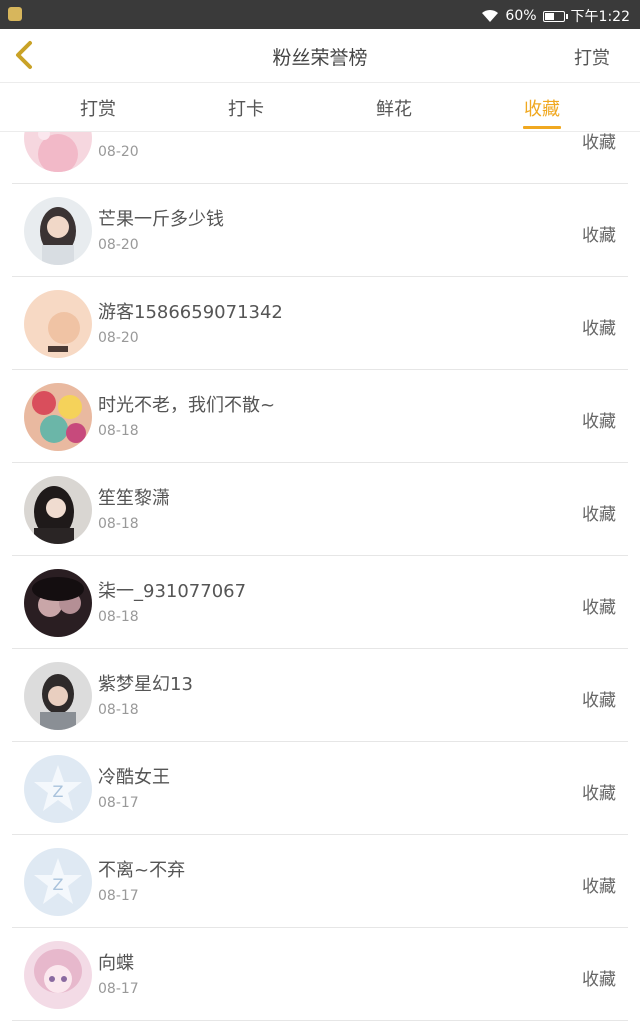  I want to click on tab-flowers: 鲜花, so click(394, 108).